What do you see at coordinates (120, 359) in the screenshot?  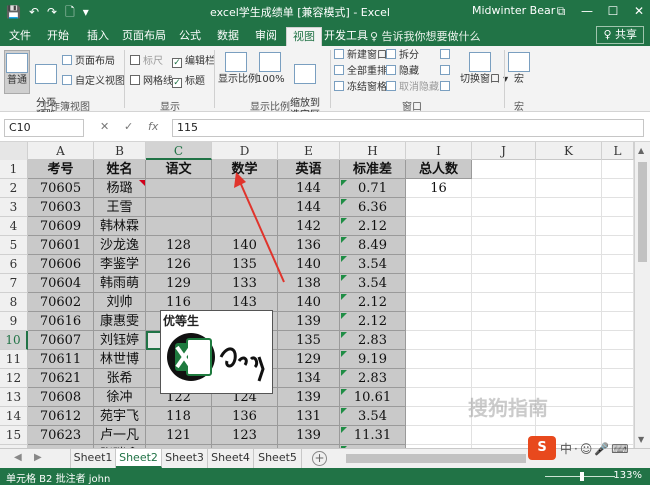 I see `cell: 林世博` at bounding box center [120, 359].